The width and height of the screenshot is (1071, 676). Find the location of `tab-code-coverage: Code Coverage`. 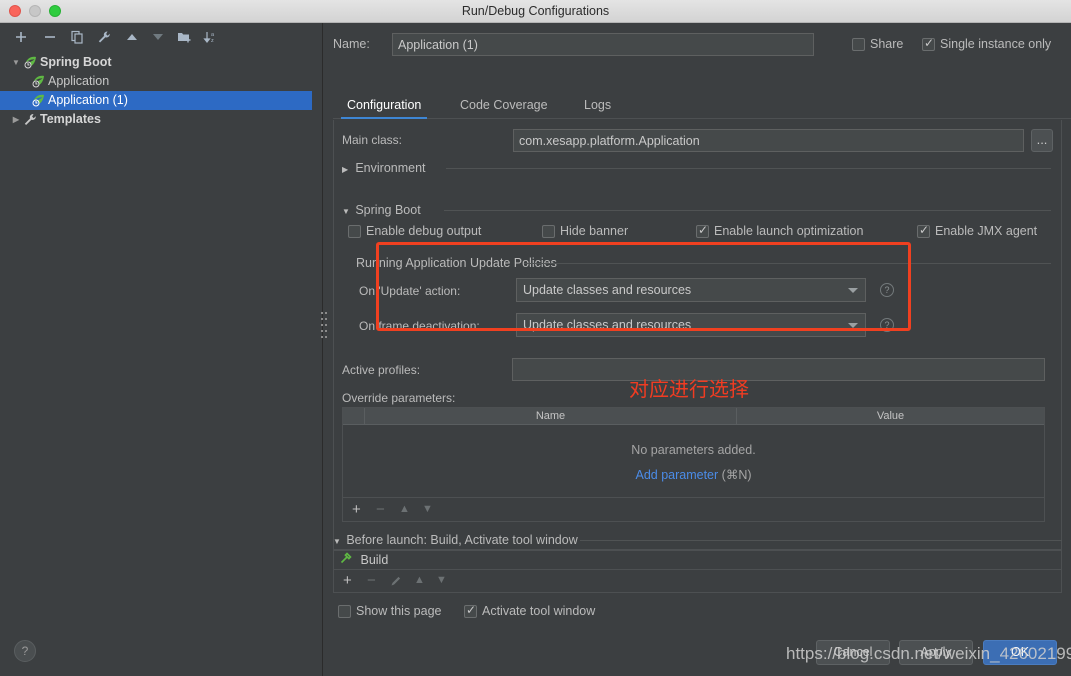

tab-code-coverage: Code Coverage is located at coordinates (504, 106).